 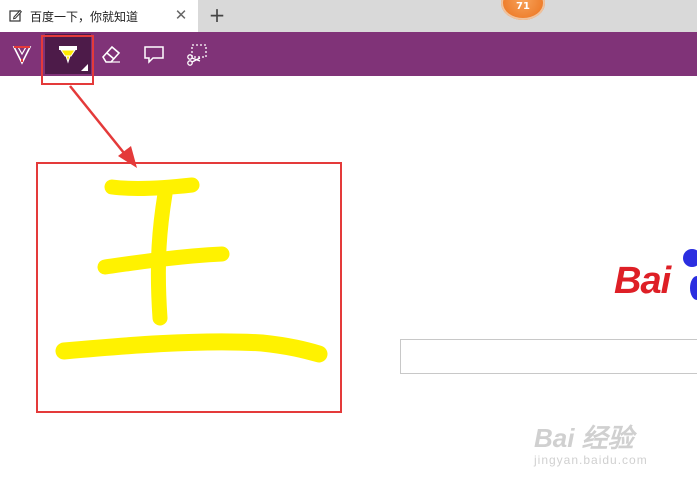 I want to click on watermark-url: jingyan.baidu.com, so click(x=591, y=460).